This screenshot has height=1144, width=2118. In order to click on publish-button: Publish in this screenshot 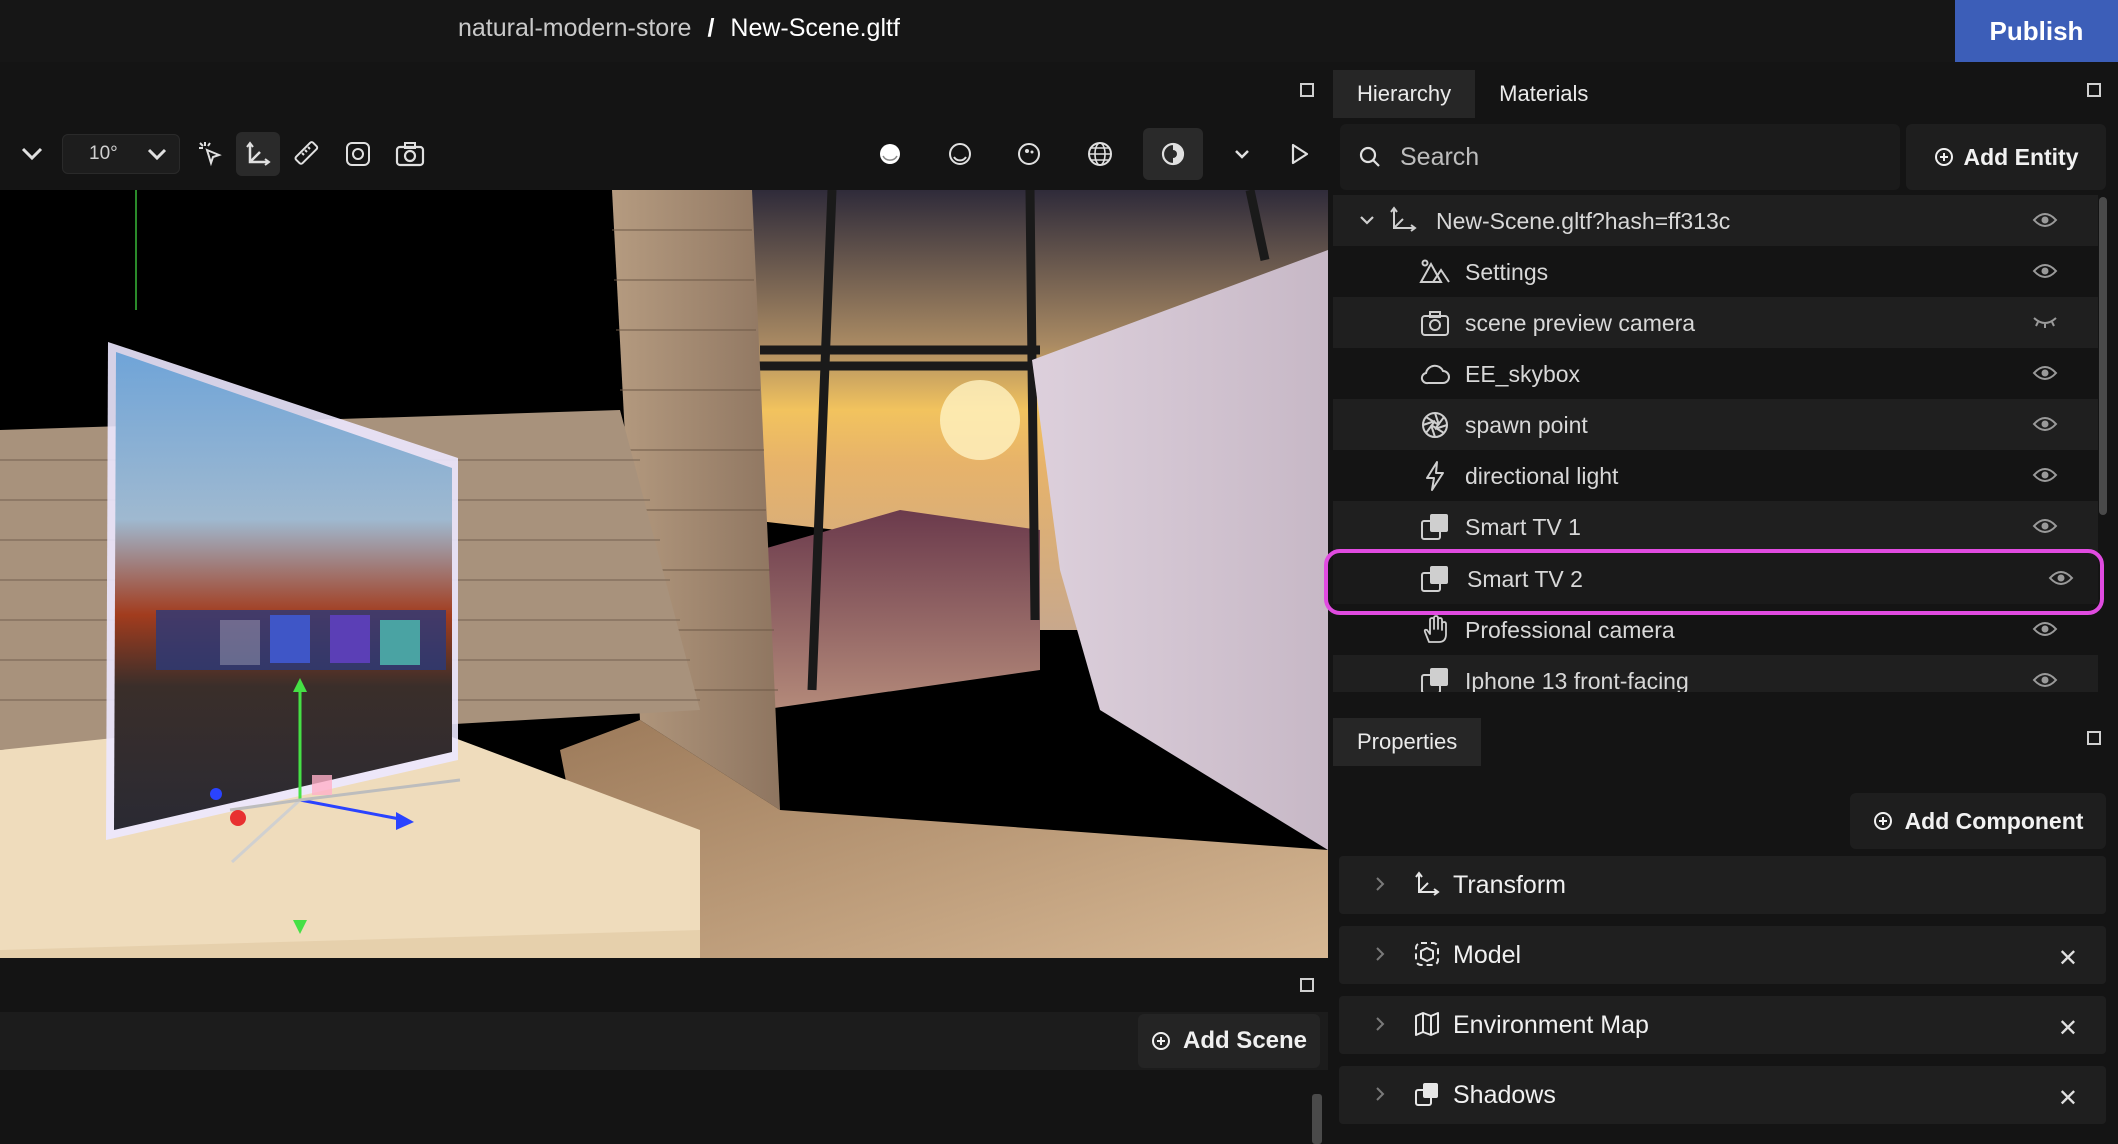, I will do `click(2036, 31)`.